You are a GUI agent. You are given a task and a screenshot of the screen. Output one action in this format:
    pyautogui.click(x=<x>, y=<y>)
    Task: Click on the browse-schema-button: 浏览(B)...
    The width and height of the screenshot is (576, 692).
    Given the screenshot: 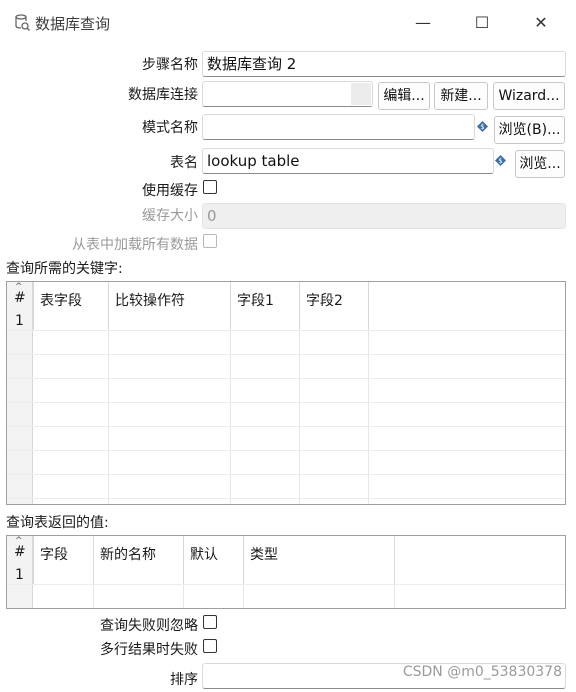 What is the action you would take?
    pyautogui.click(x=529, y=130)
    